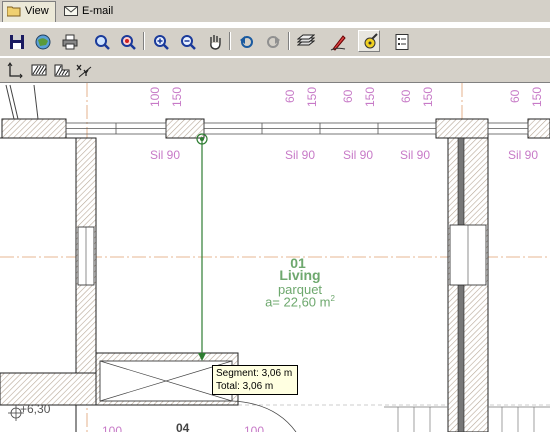 The height and width of the screenshot is (432, 550). I want to click on internet-button, so click(43, 42).